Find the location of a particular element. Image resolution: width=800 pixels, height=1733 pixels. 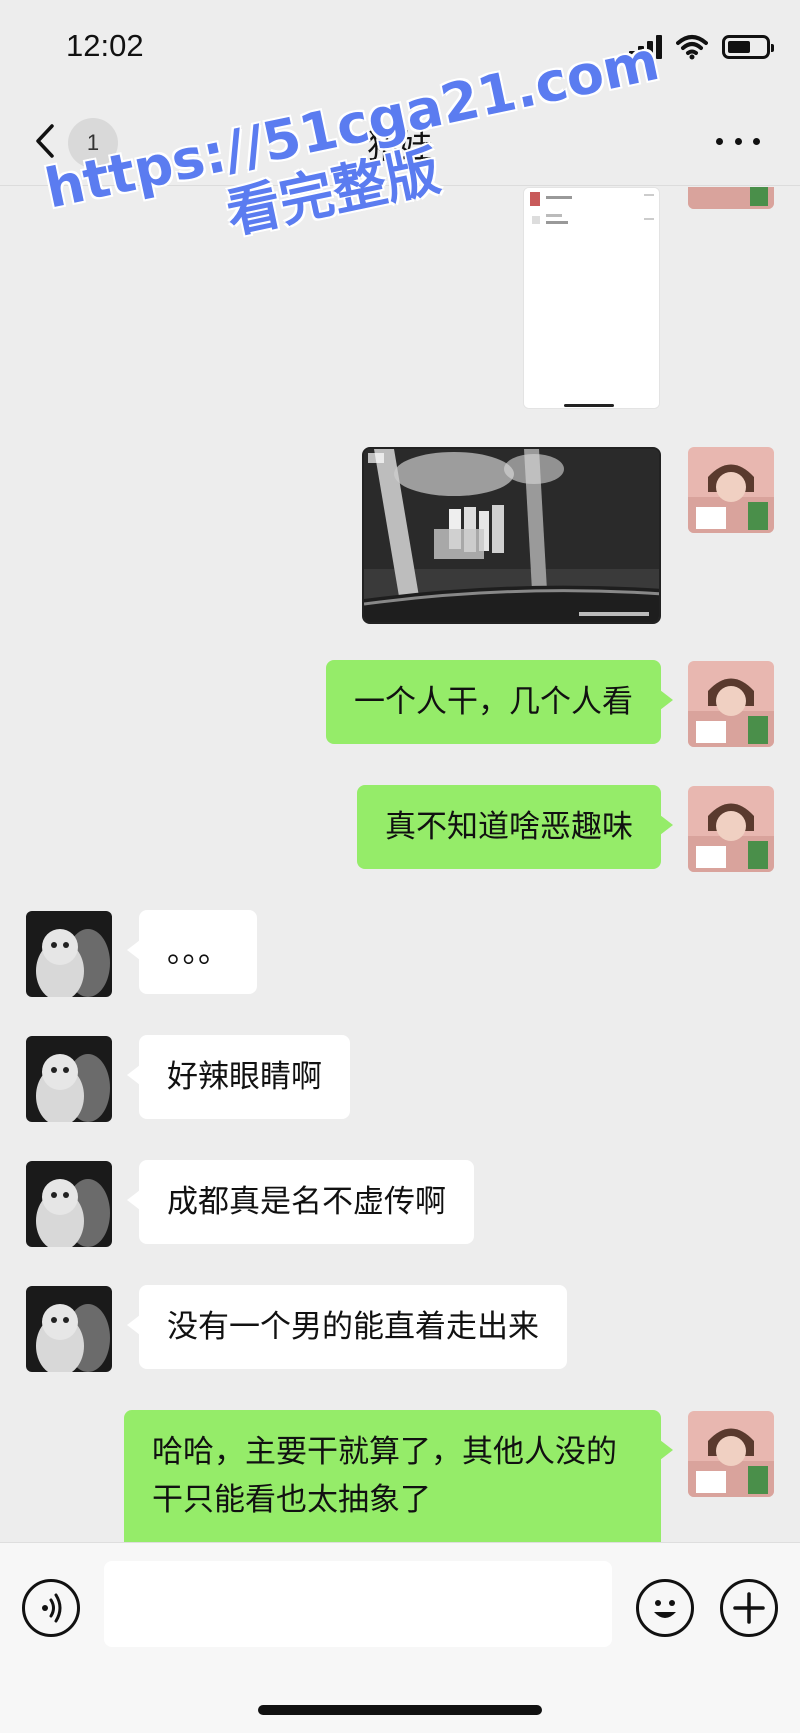

emoji-button is located at coordinates (665, 1608).